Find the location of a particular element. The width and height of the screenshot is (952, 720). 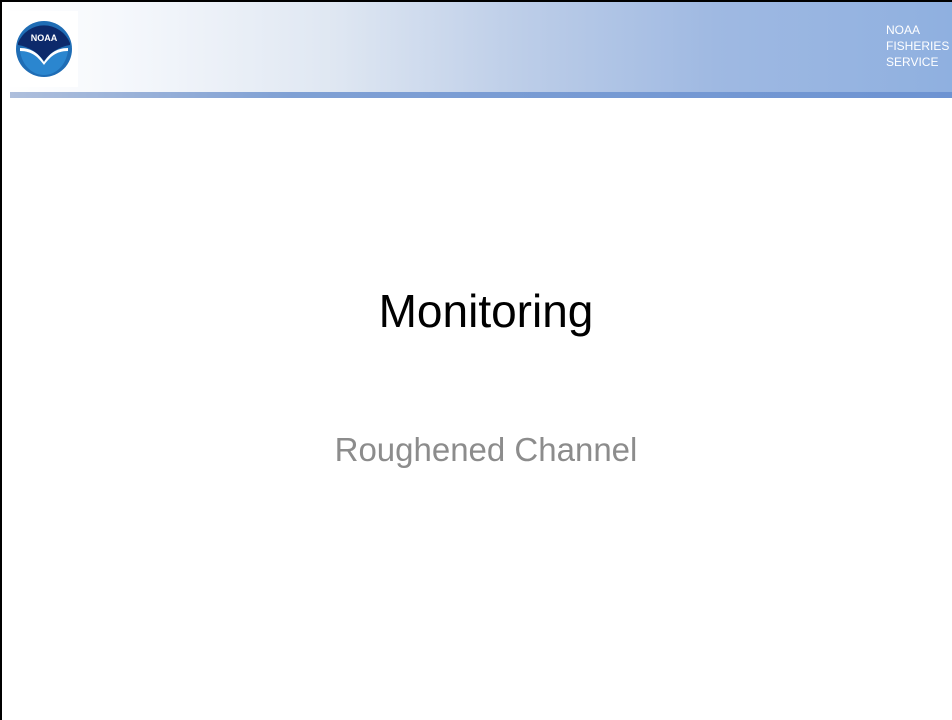

agency-line-3: SERVICE is located at coordinates (912, 62).